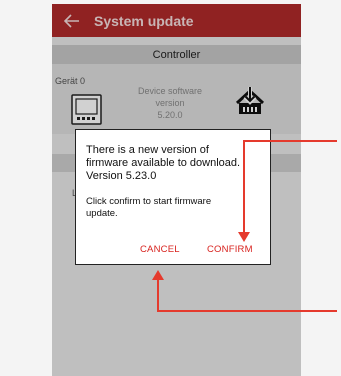 The image size is (341, 376). I want to click on dialog-message-line3: Version 5.23.0, so click(121, 176).